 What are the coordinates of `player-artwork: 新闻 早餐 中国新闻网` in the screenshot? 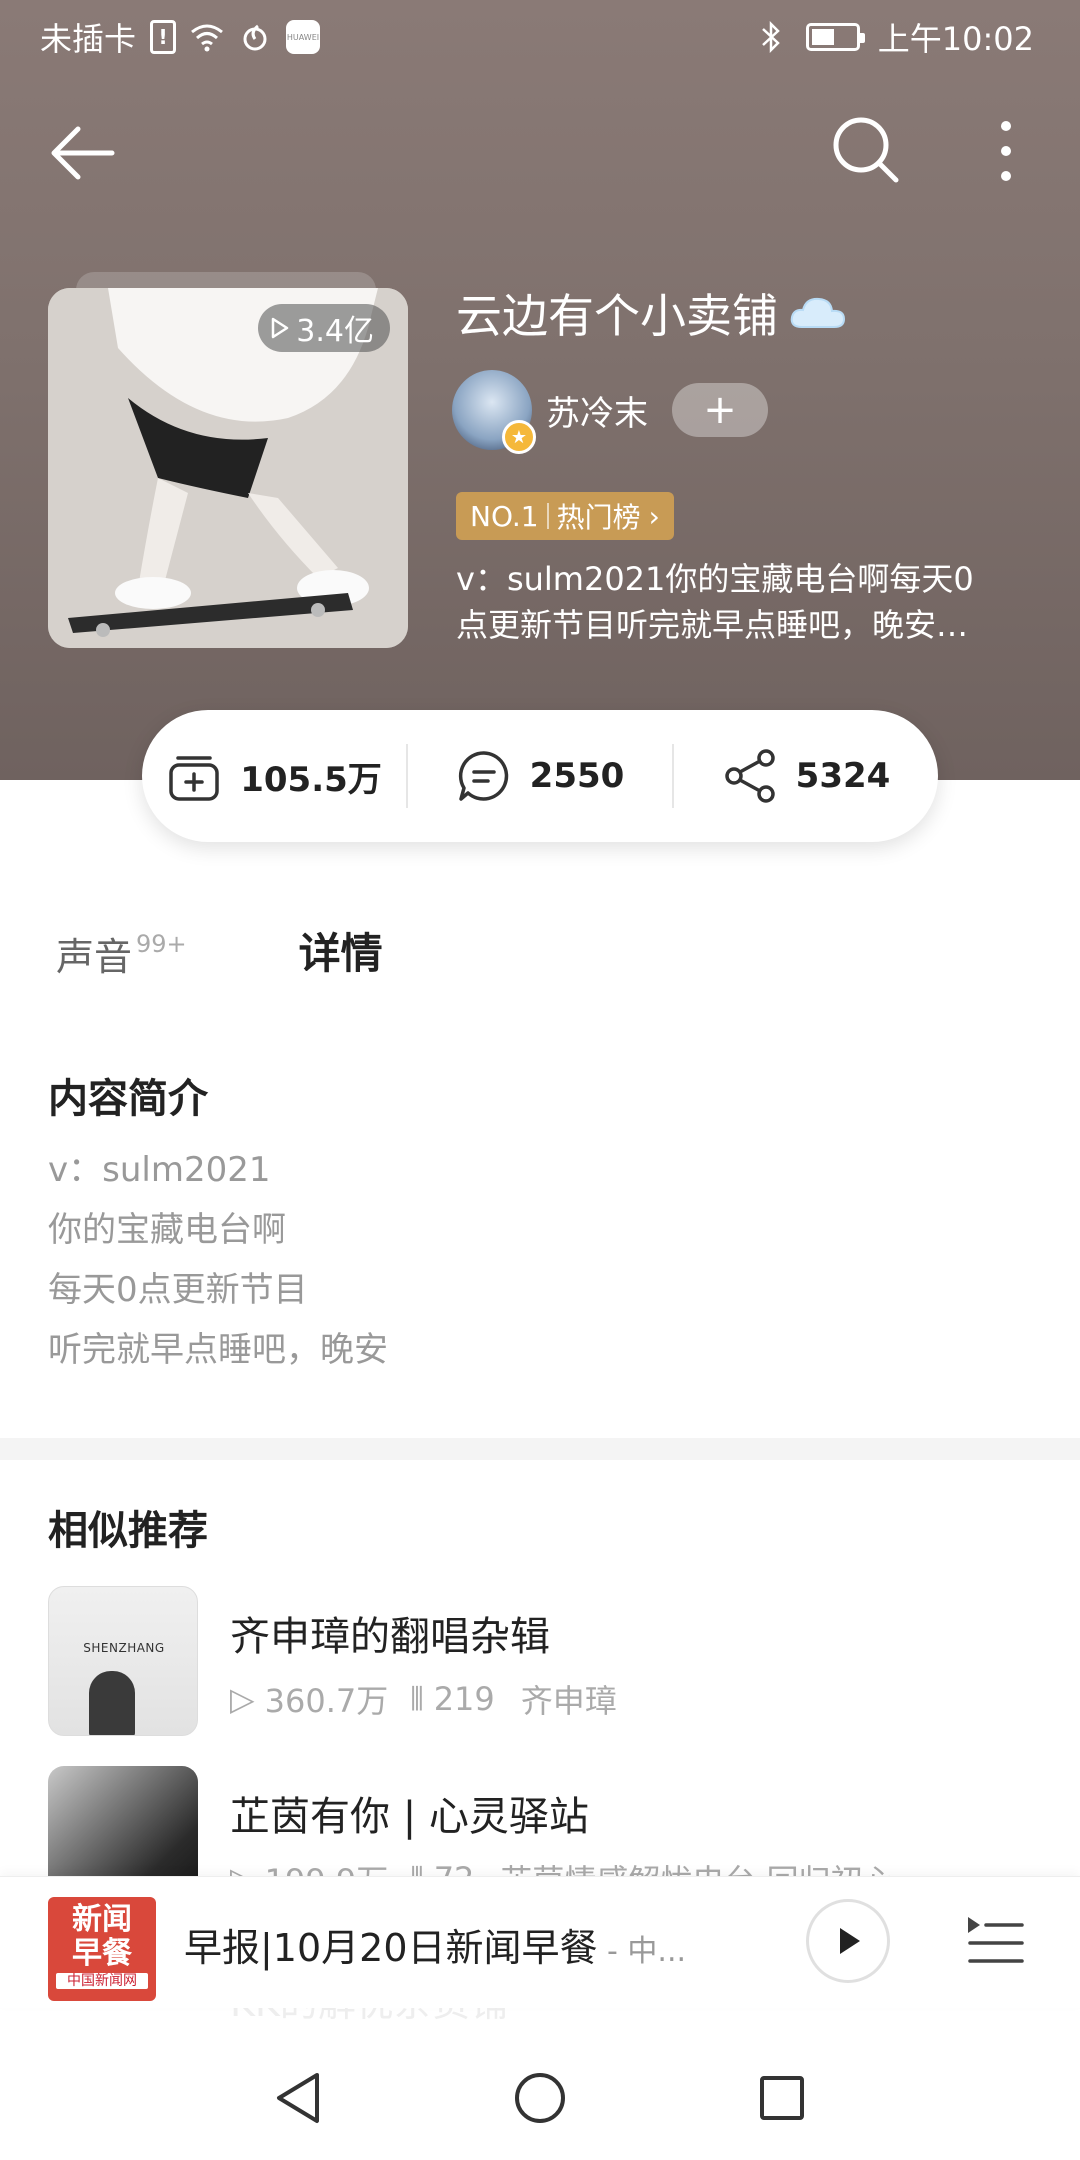 It's located at (102, 1949).